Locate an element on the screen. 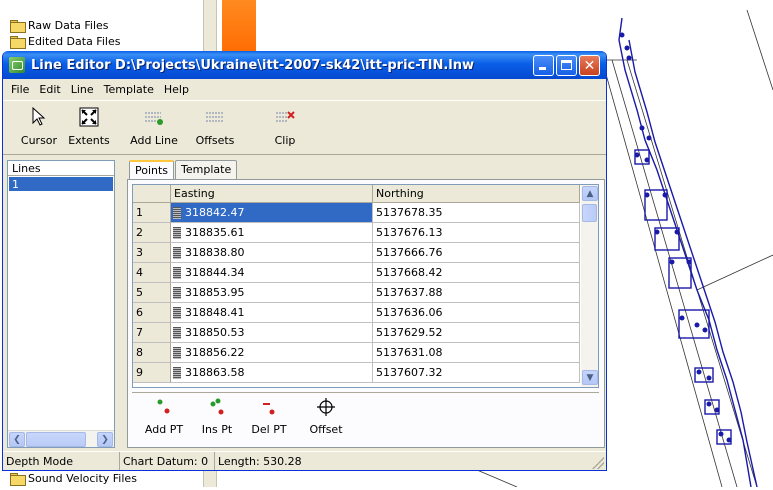 The height and width of the screenshot is (490, 773). easting-cell: 318842.47 is located at coordinates (272, 213).